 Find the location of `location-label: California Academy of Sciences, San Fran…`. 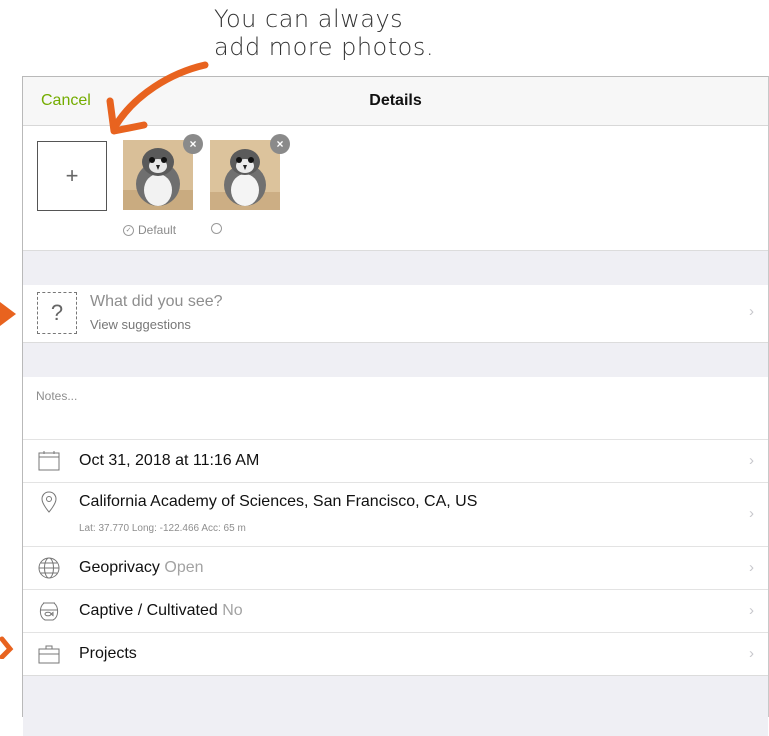

location-label: California Academy of Sciences, San Fran… is located at coordinates (278, 501).